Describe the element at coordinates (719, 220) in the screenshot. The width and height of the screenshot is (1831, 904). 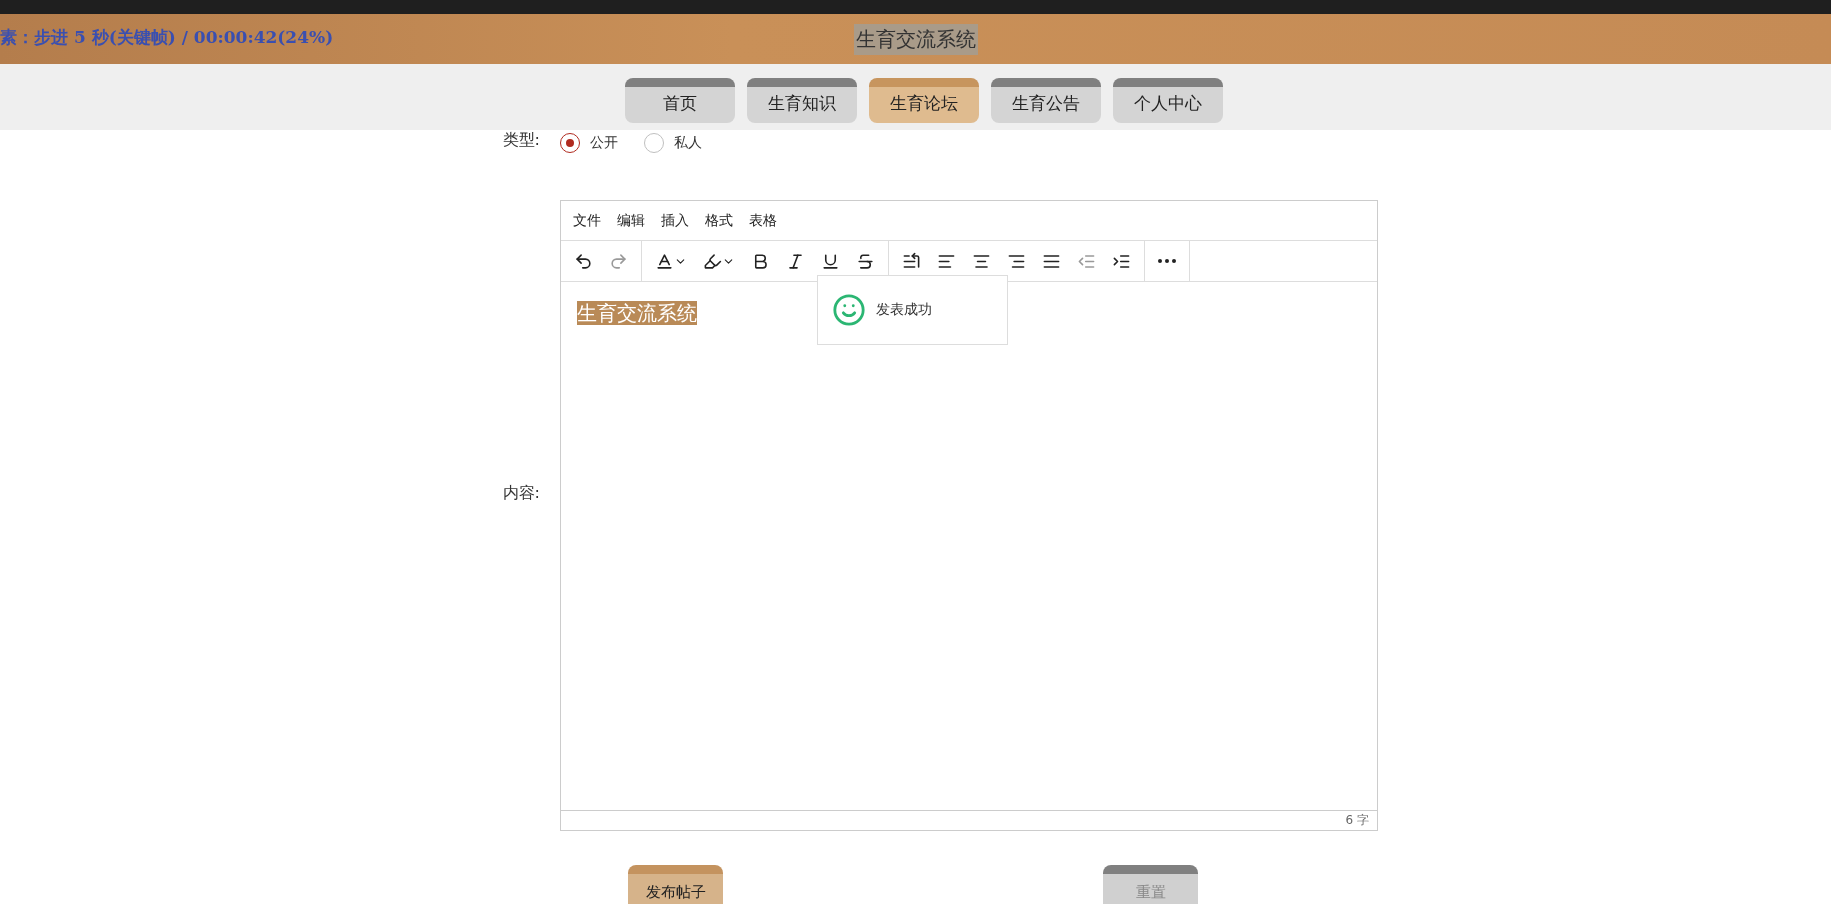
I see `editor-menu-item: 格式` at that location.